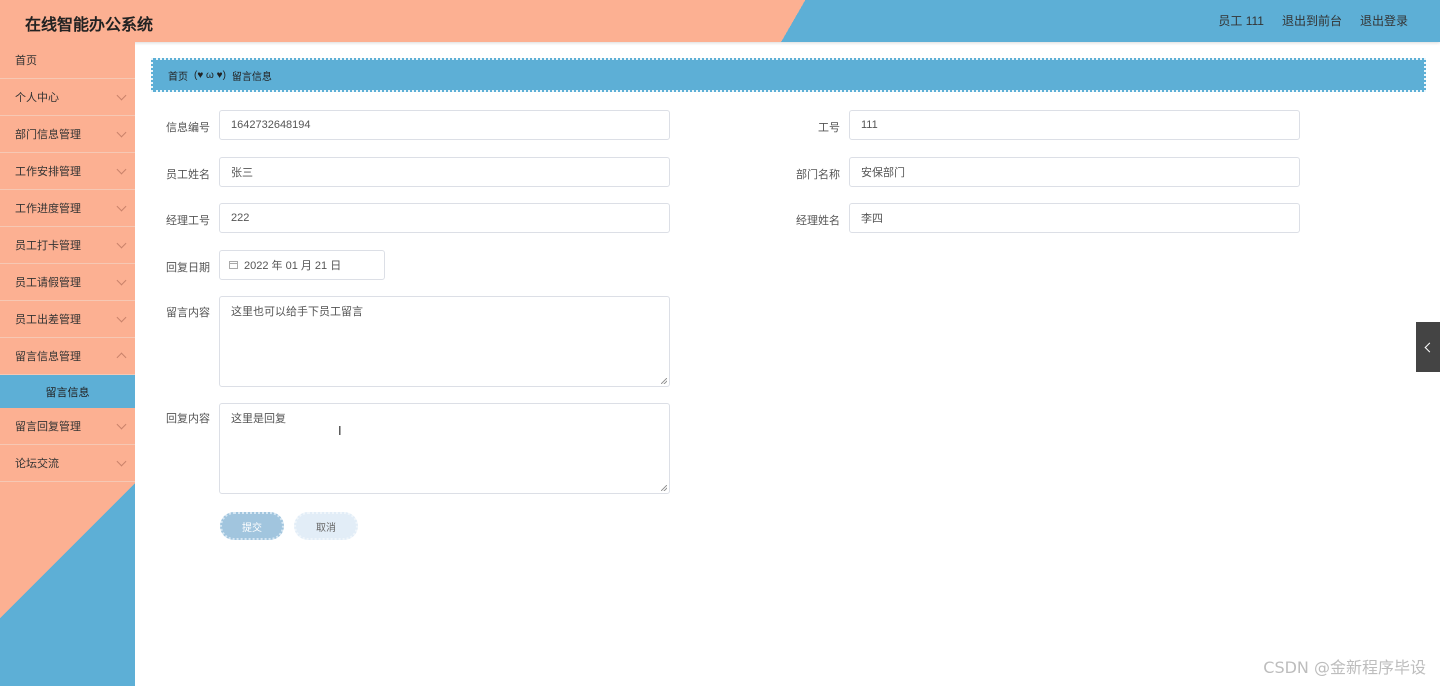  Describe the element at coordinates (67, 97) in the screenshot. I see `sidebar-item-personal-center: 个人中心` at that location.